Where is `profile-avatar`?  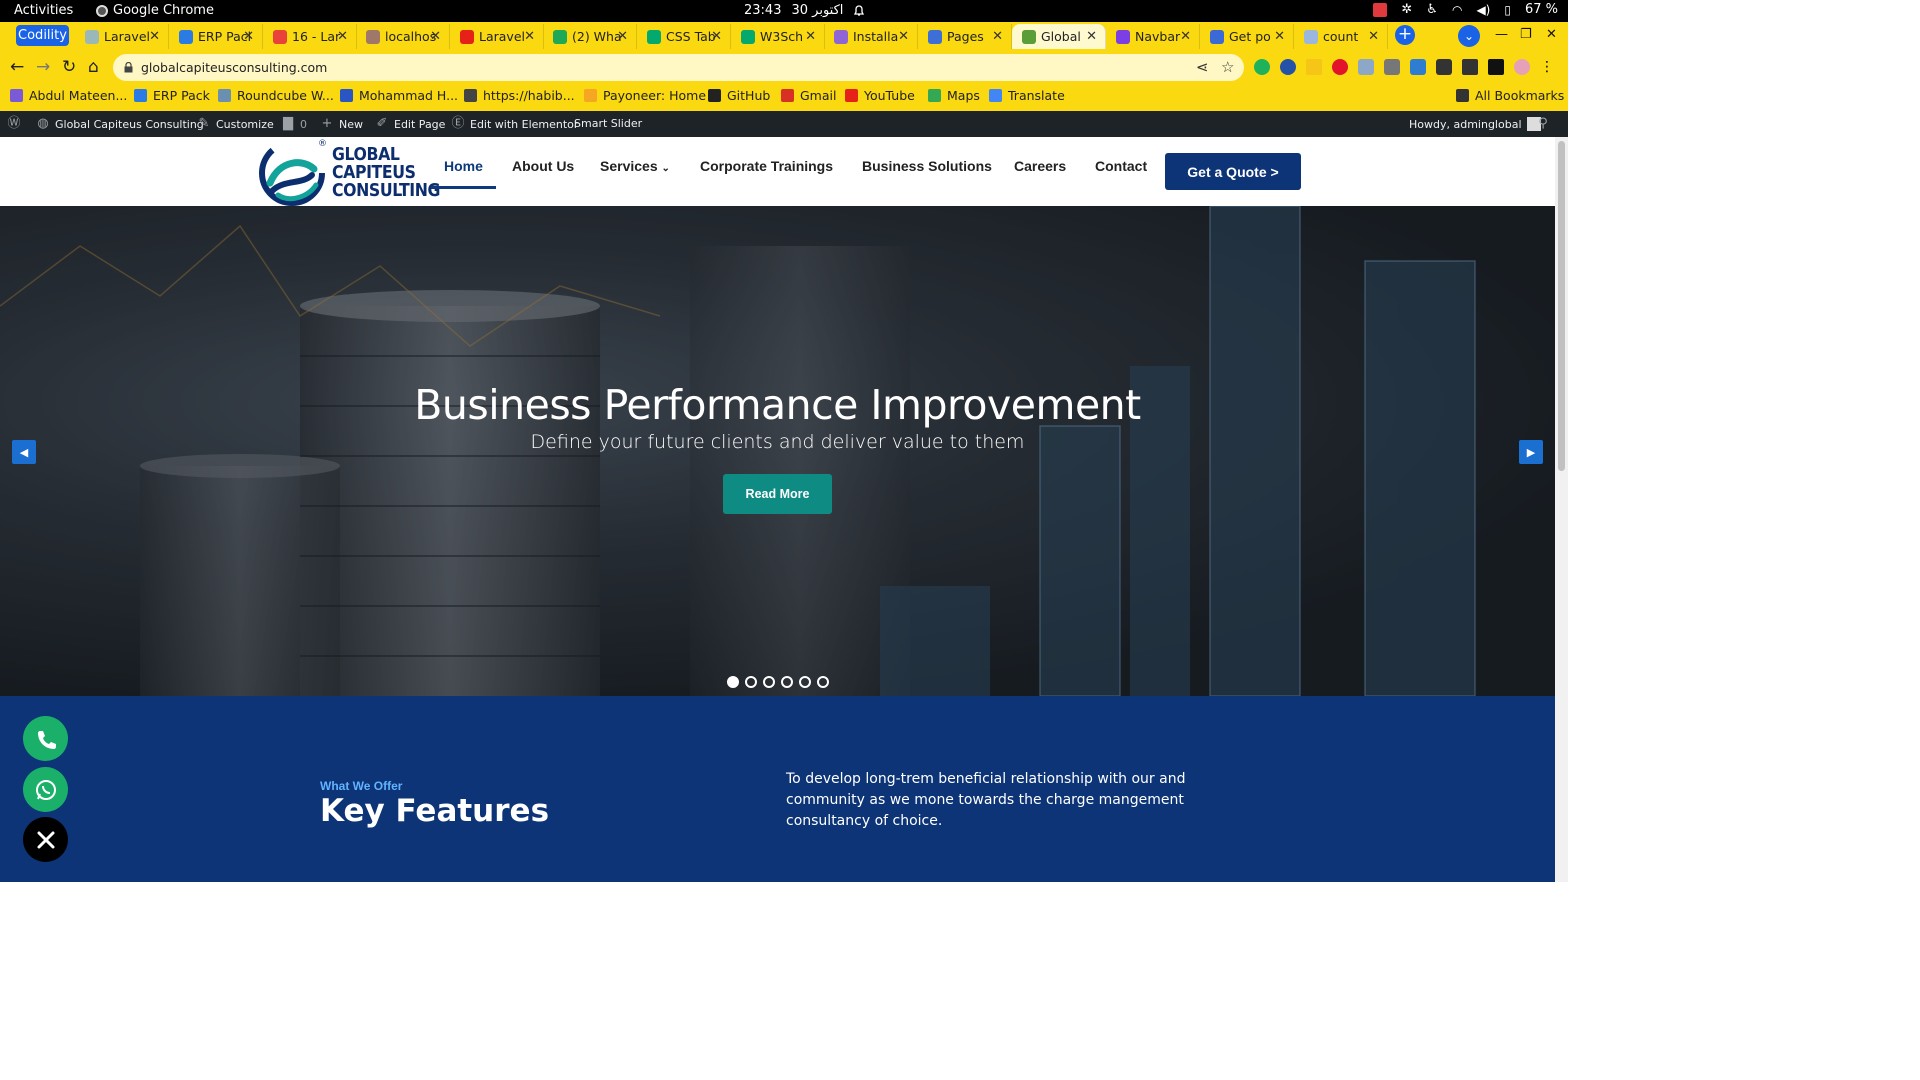 profile-avatar is located at coordinates (1522, 67).